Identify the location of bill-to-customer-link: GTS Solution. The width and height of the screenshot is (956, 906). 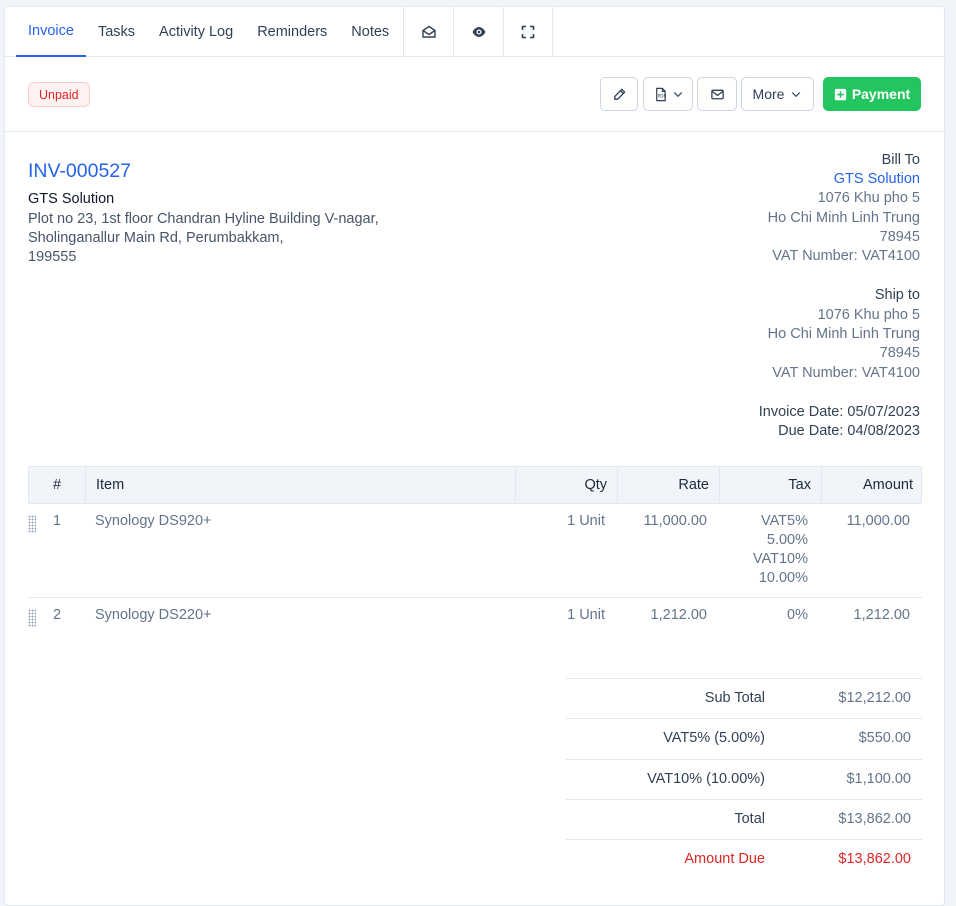
(877, 179).